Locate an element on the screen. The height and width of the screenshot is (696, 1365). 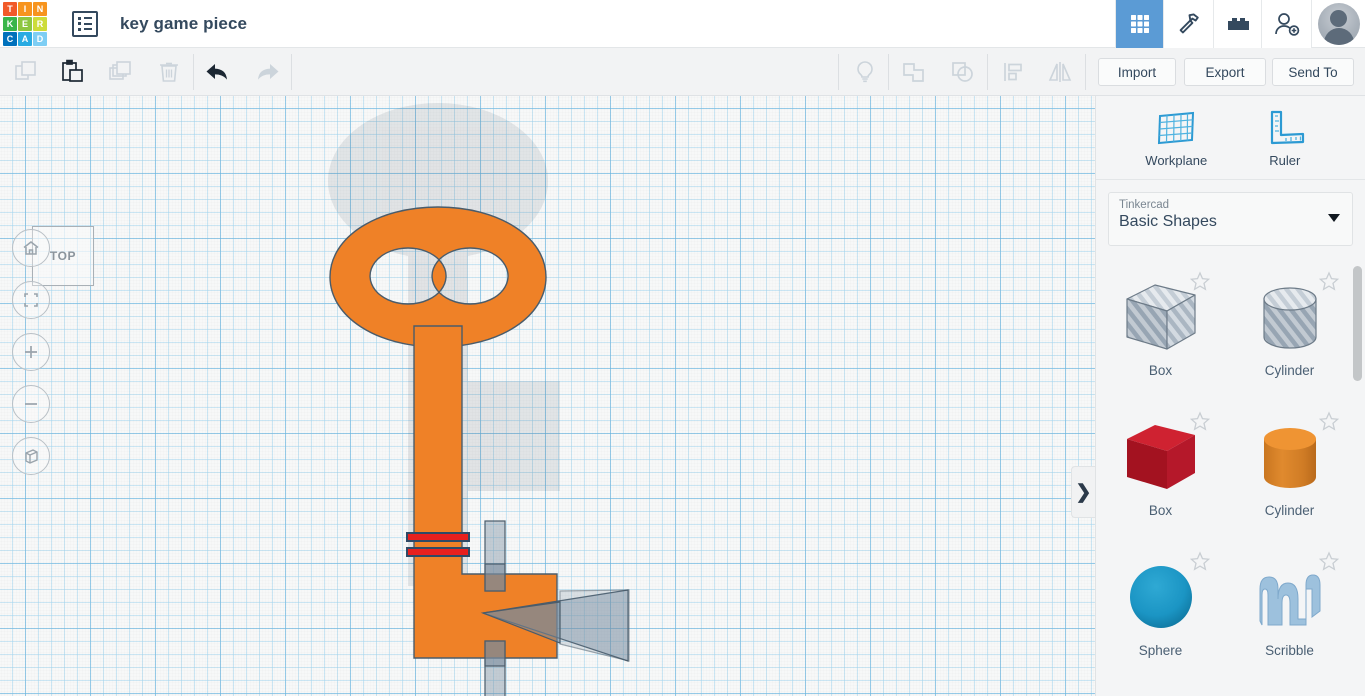
light-bulb-icon is located at coordinates (865, 71).